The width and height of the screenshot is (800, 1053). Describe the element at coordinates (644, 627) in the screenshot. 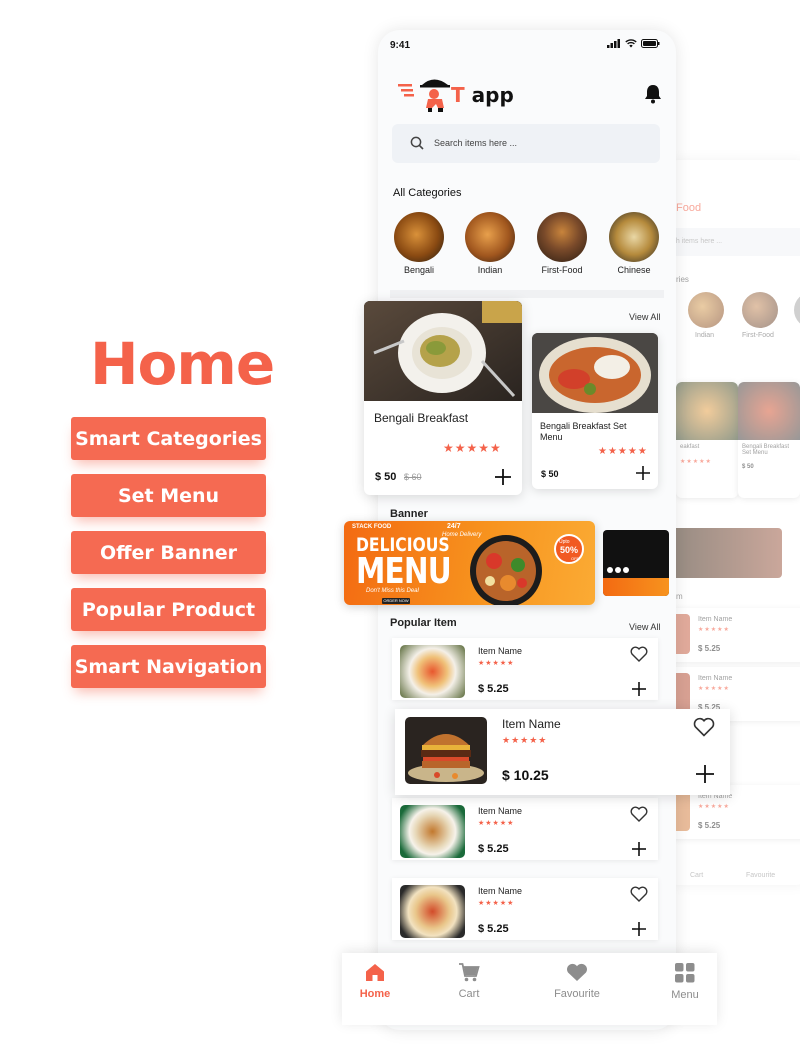

I see `popular-view-all: View All` at that location.